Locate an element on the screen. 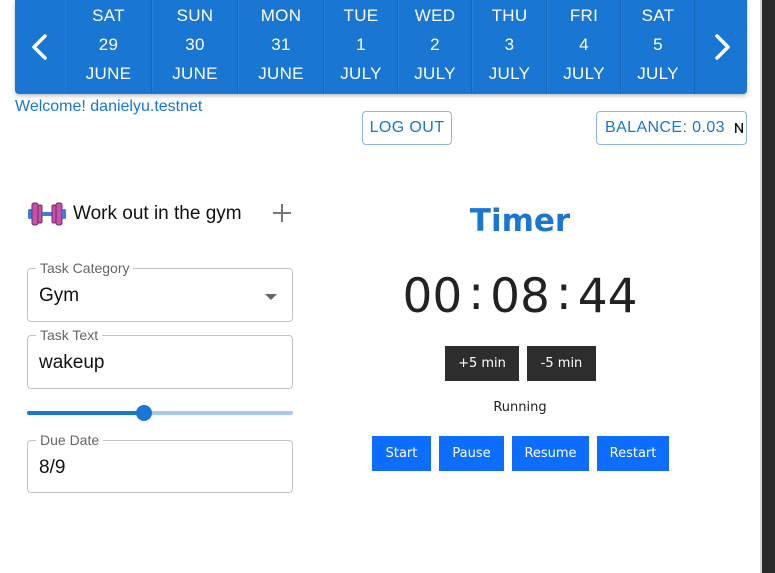  task-category-select: Task Category Gym is located at coordinates (160, 291).